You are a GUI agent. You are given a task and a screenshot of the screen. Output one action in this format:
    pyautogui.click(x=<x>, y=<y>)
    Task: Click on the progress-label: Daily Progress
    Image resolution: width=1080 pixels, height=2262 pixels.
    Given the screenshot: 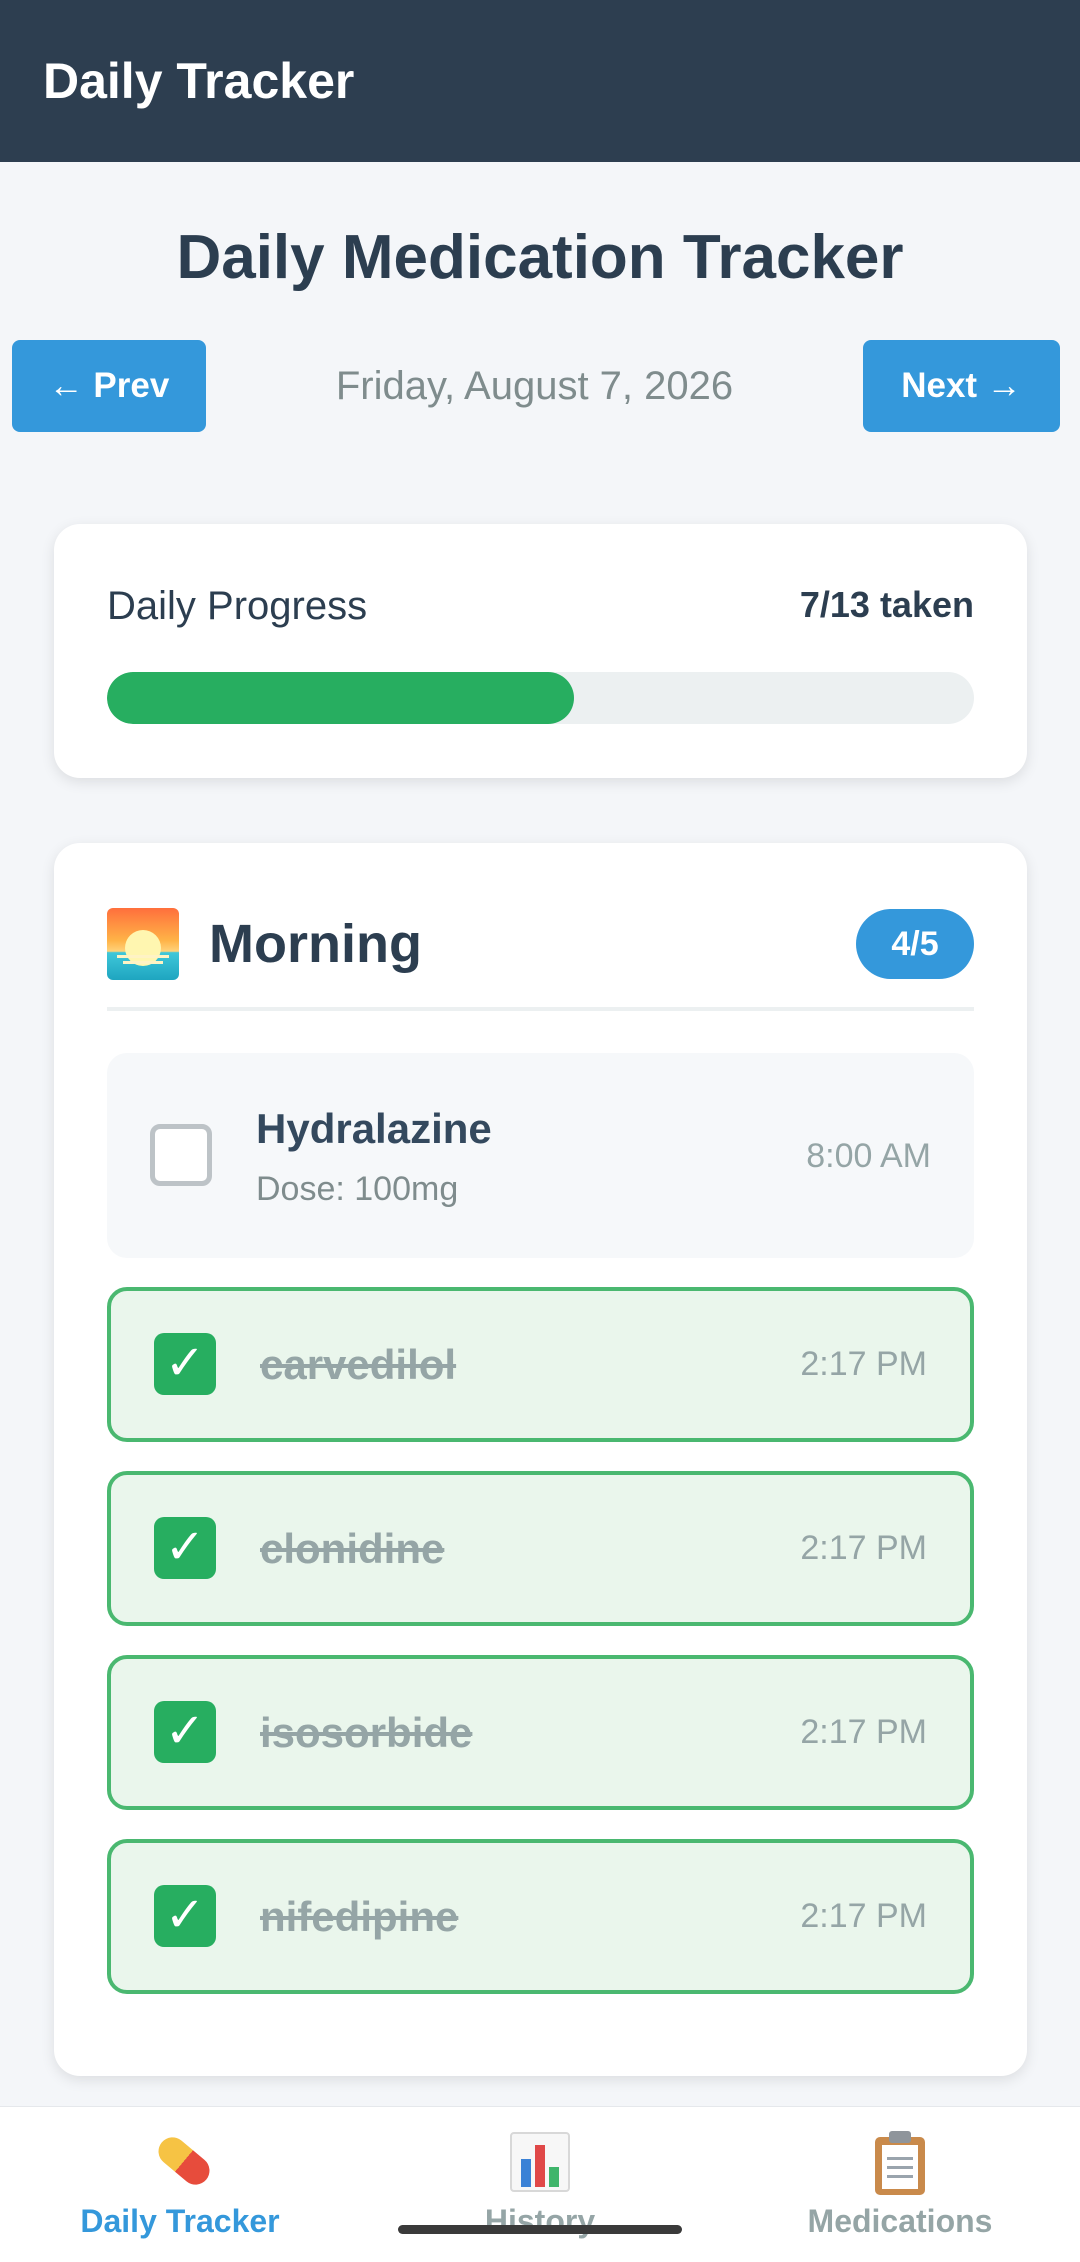 What is the action you would take?
    pyautogui.click(x=237, y=606)
    